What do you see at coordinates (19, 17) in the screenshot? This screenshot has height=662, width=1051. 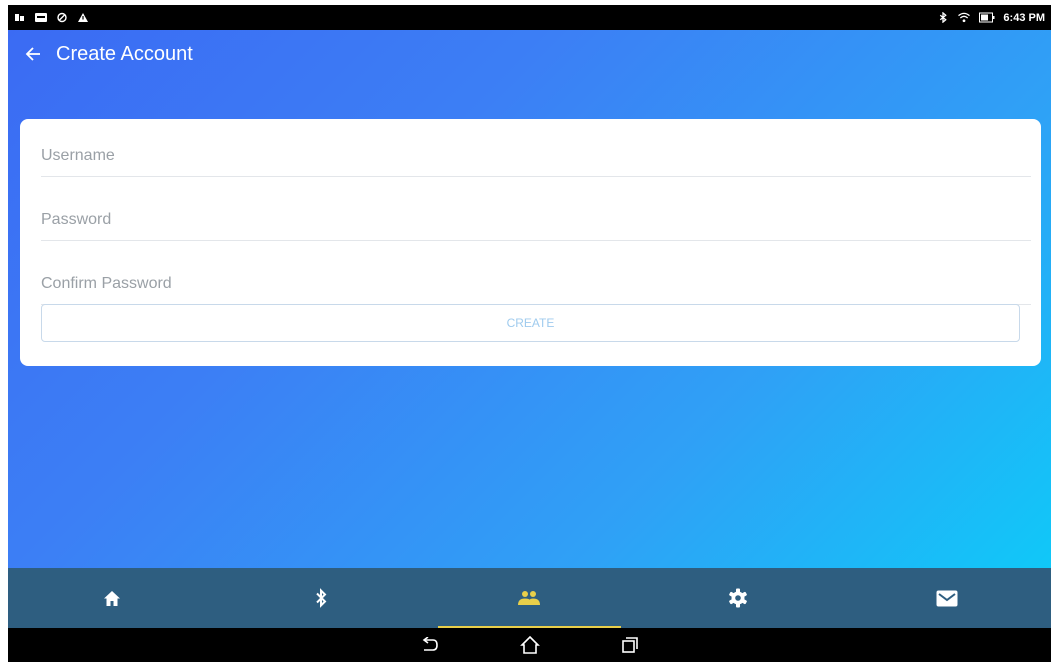 I see `notification-app-icon` at bounding box center [19, 17].